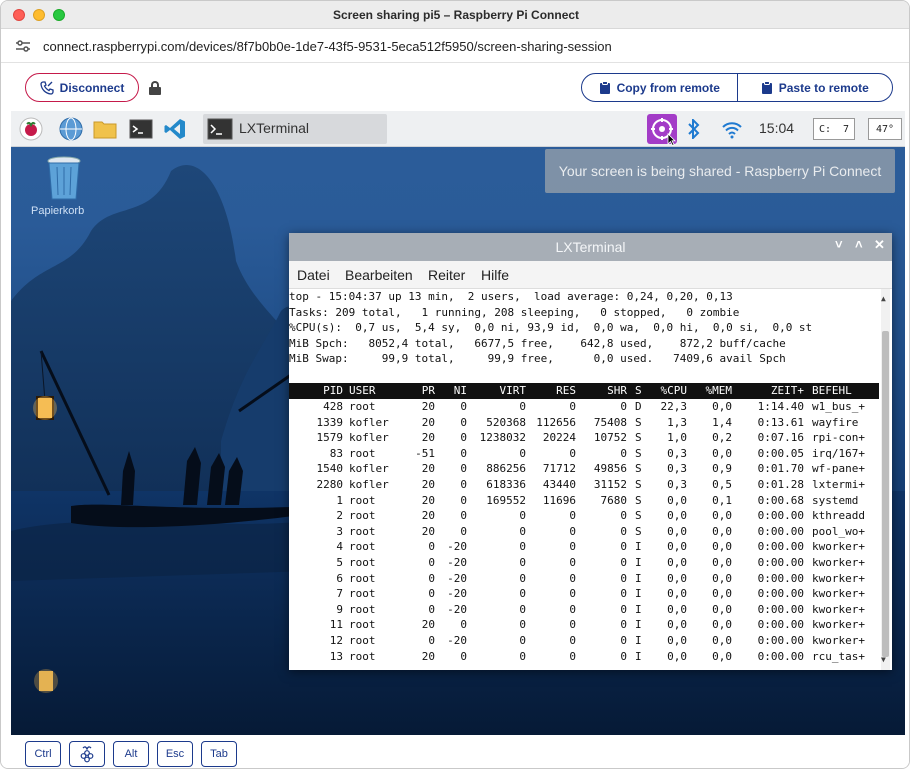  I want to click on scrollbar-thumb, so click(885, 494).